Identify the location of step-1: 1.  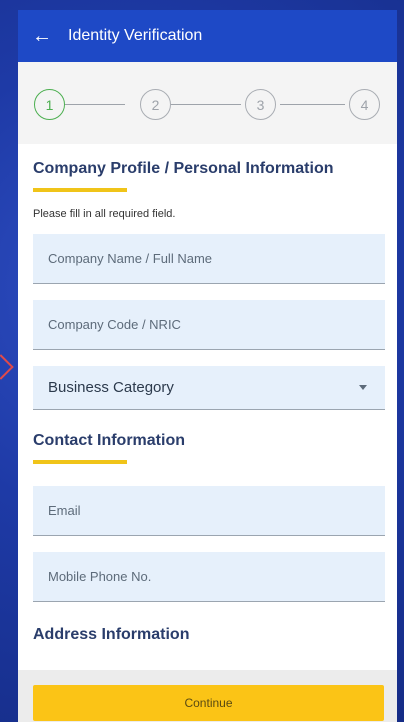
(49, 104).